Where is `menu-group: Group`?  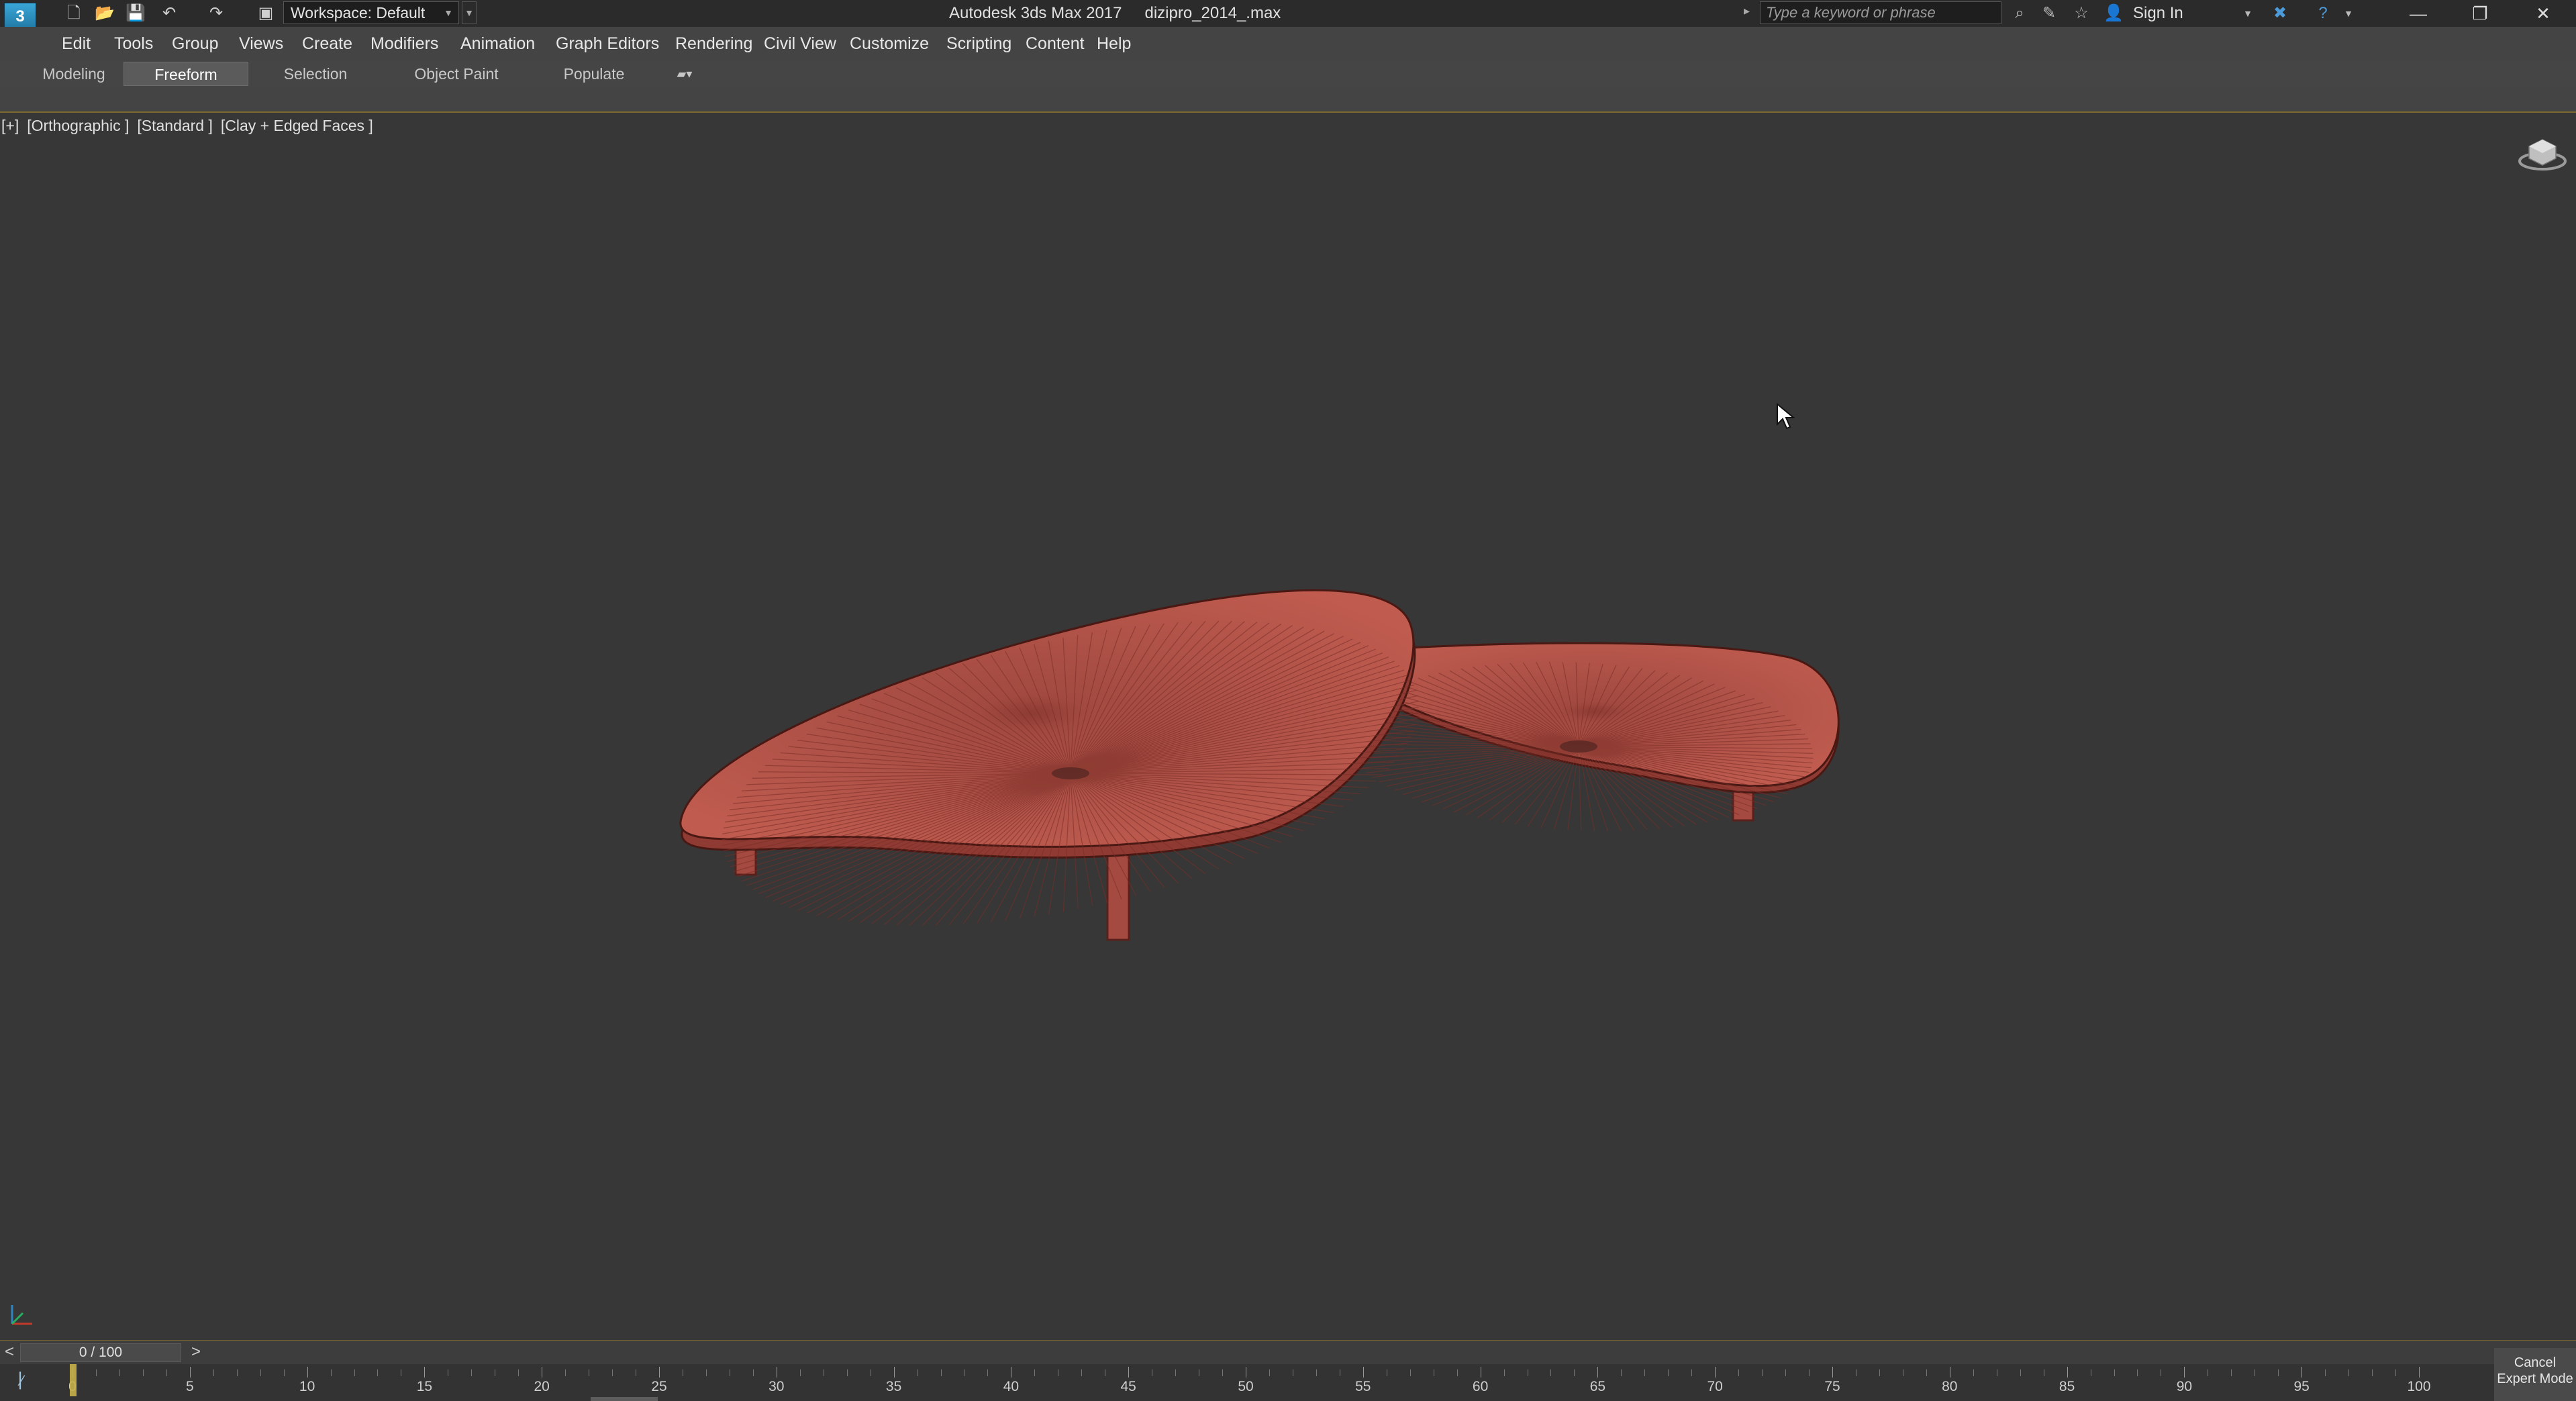 menu-group: Group is located at coordinates (195, 43).